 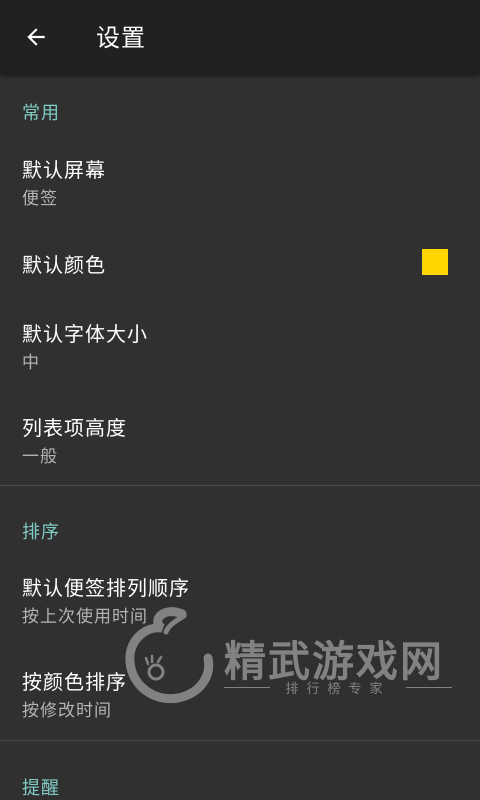 What do you see at coordinates (40, 199) in the screenshot?
I see `pref-default-screen-summary: 便签` at bounding box center [40, 199].